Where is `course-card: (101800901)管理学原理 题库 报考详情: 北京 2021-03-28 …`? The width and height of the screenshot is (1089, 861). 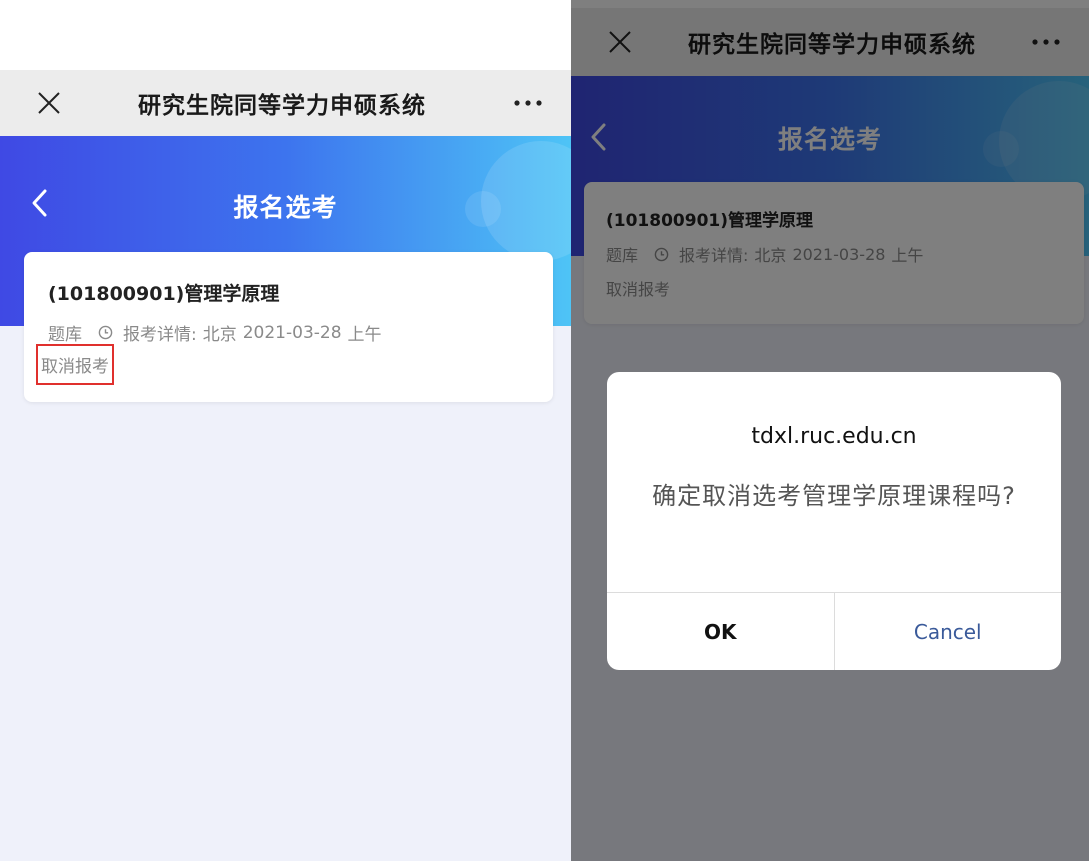
course-card: (101800901)管理学原理 题库 报考详情: 北京 2021-03-28 … is located at coordinates (288, 327).